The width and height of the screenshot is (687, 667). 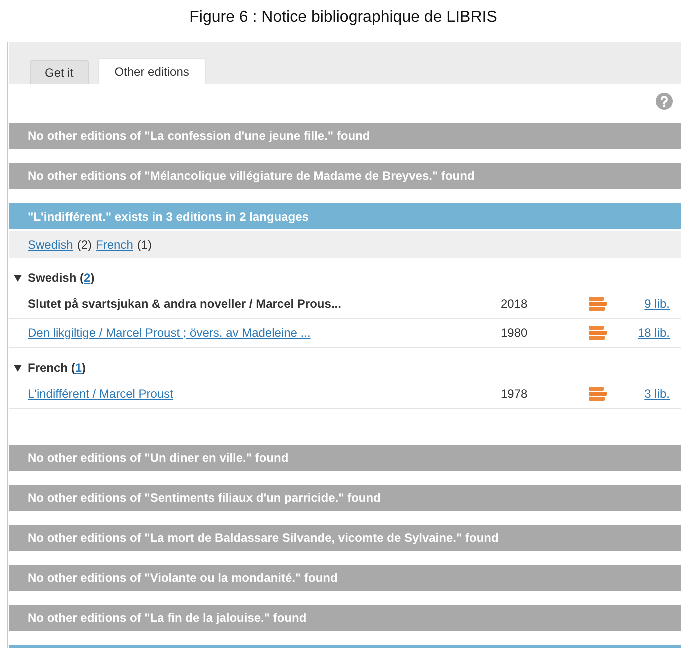 What do you see at coordinates (251, 176) in the screenshot?
I see `notice-text: No other editions of "Mélancolique villégiature de Madame de Breyves." found` at bounding box center [251, 176].